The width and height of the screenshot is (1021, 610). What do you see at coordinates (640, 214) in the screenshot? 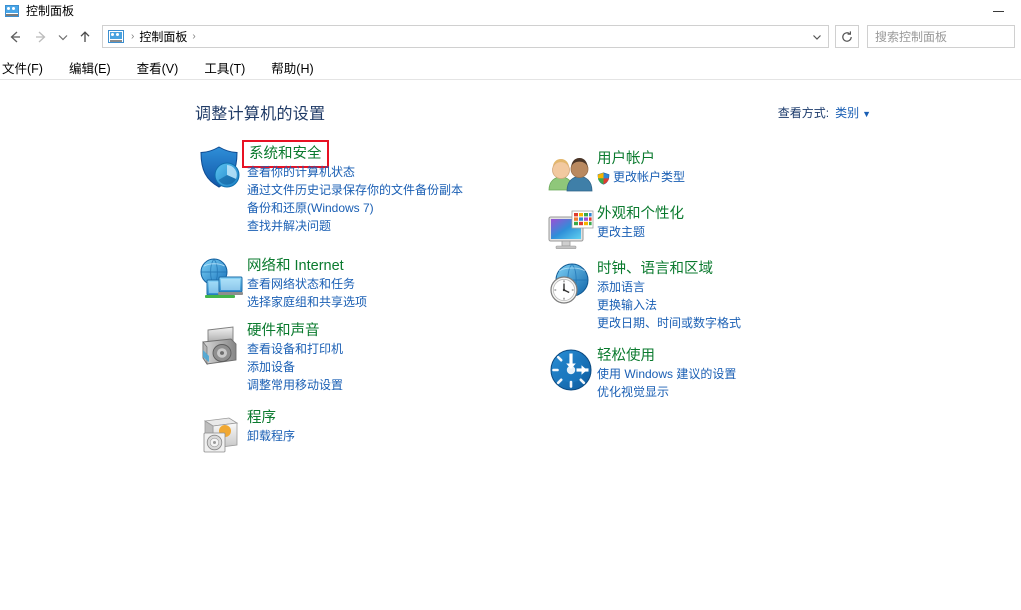
I see `category-title-appearance-and-personalization: 外观和个性化` at bounding box center [640, 214].